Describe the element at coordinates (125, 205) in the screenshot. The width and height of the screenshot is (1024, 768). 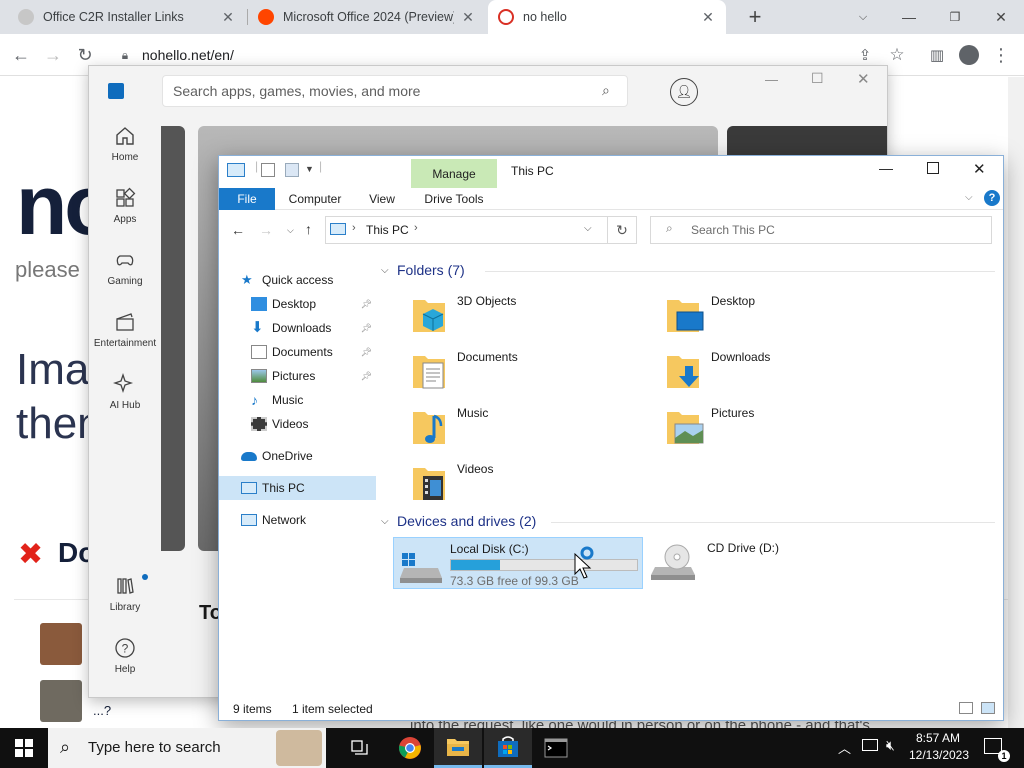
I see `store-nav-apps: Apps` at that location.